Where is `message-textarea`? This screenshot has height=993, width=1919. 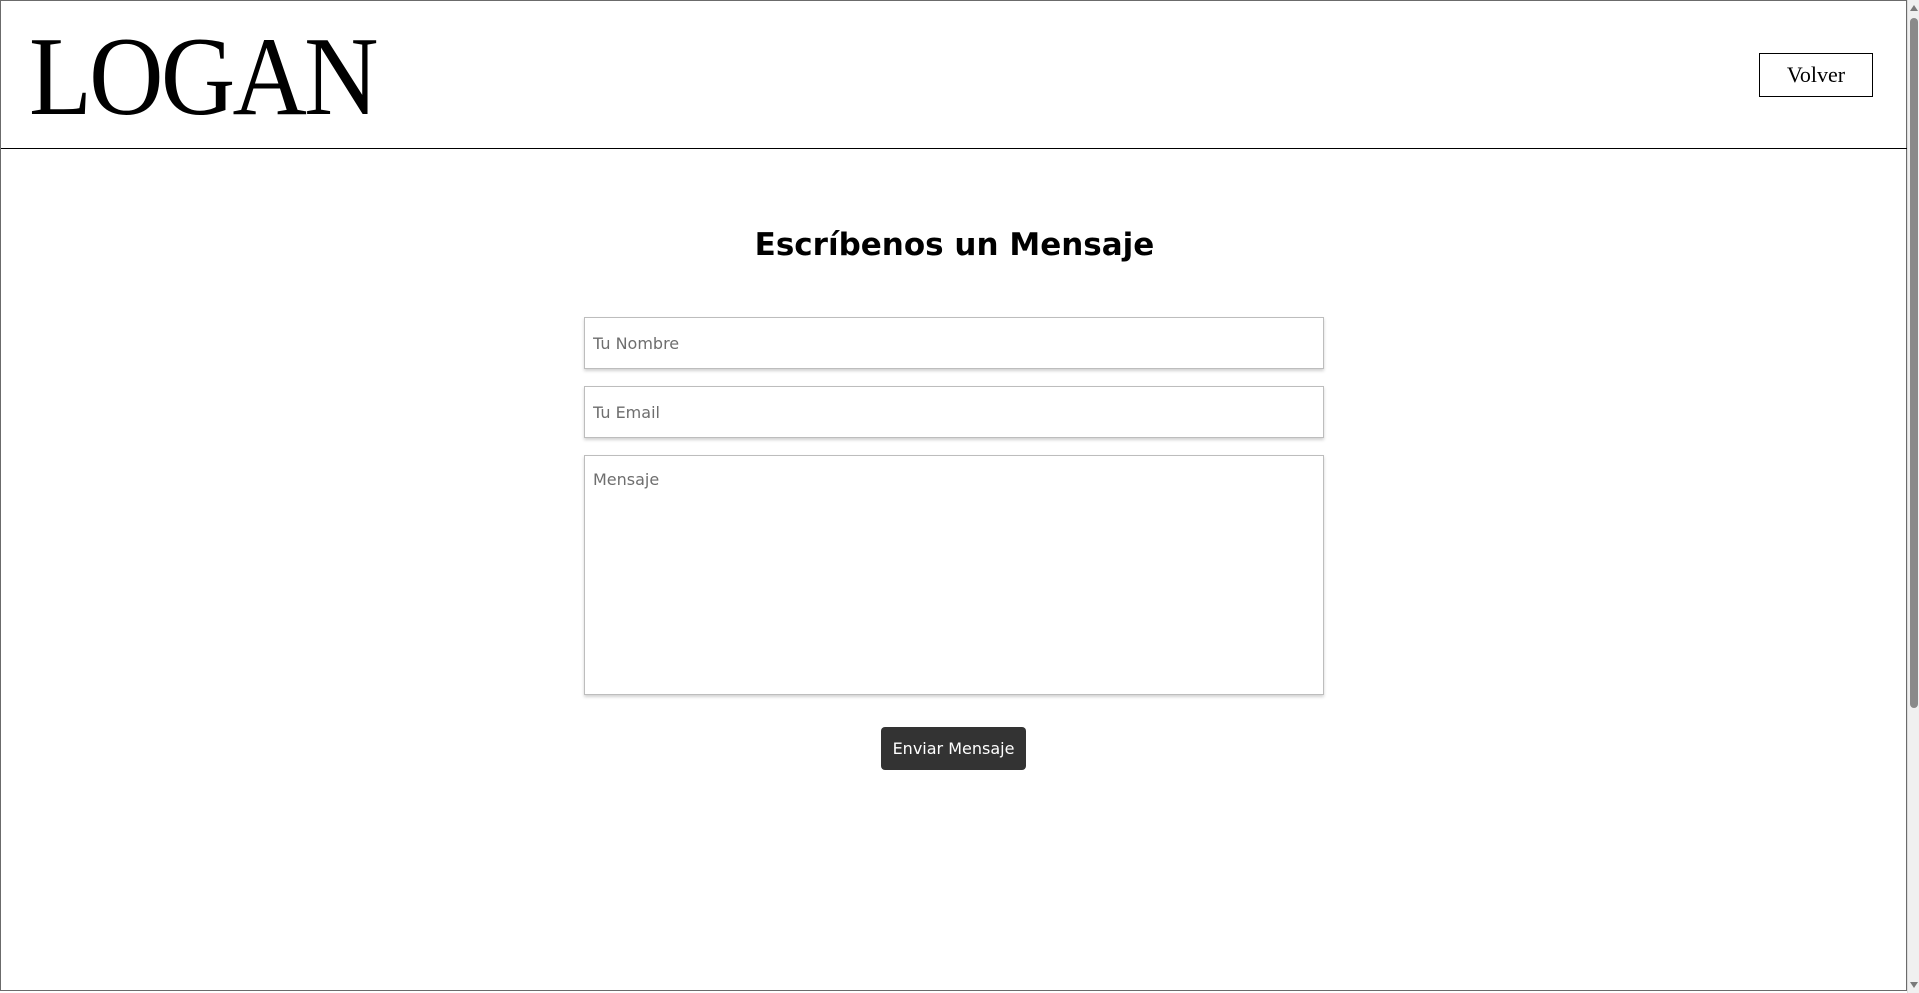 message-textarea is located at coordinates (954, 575).